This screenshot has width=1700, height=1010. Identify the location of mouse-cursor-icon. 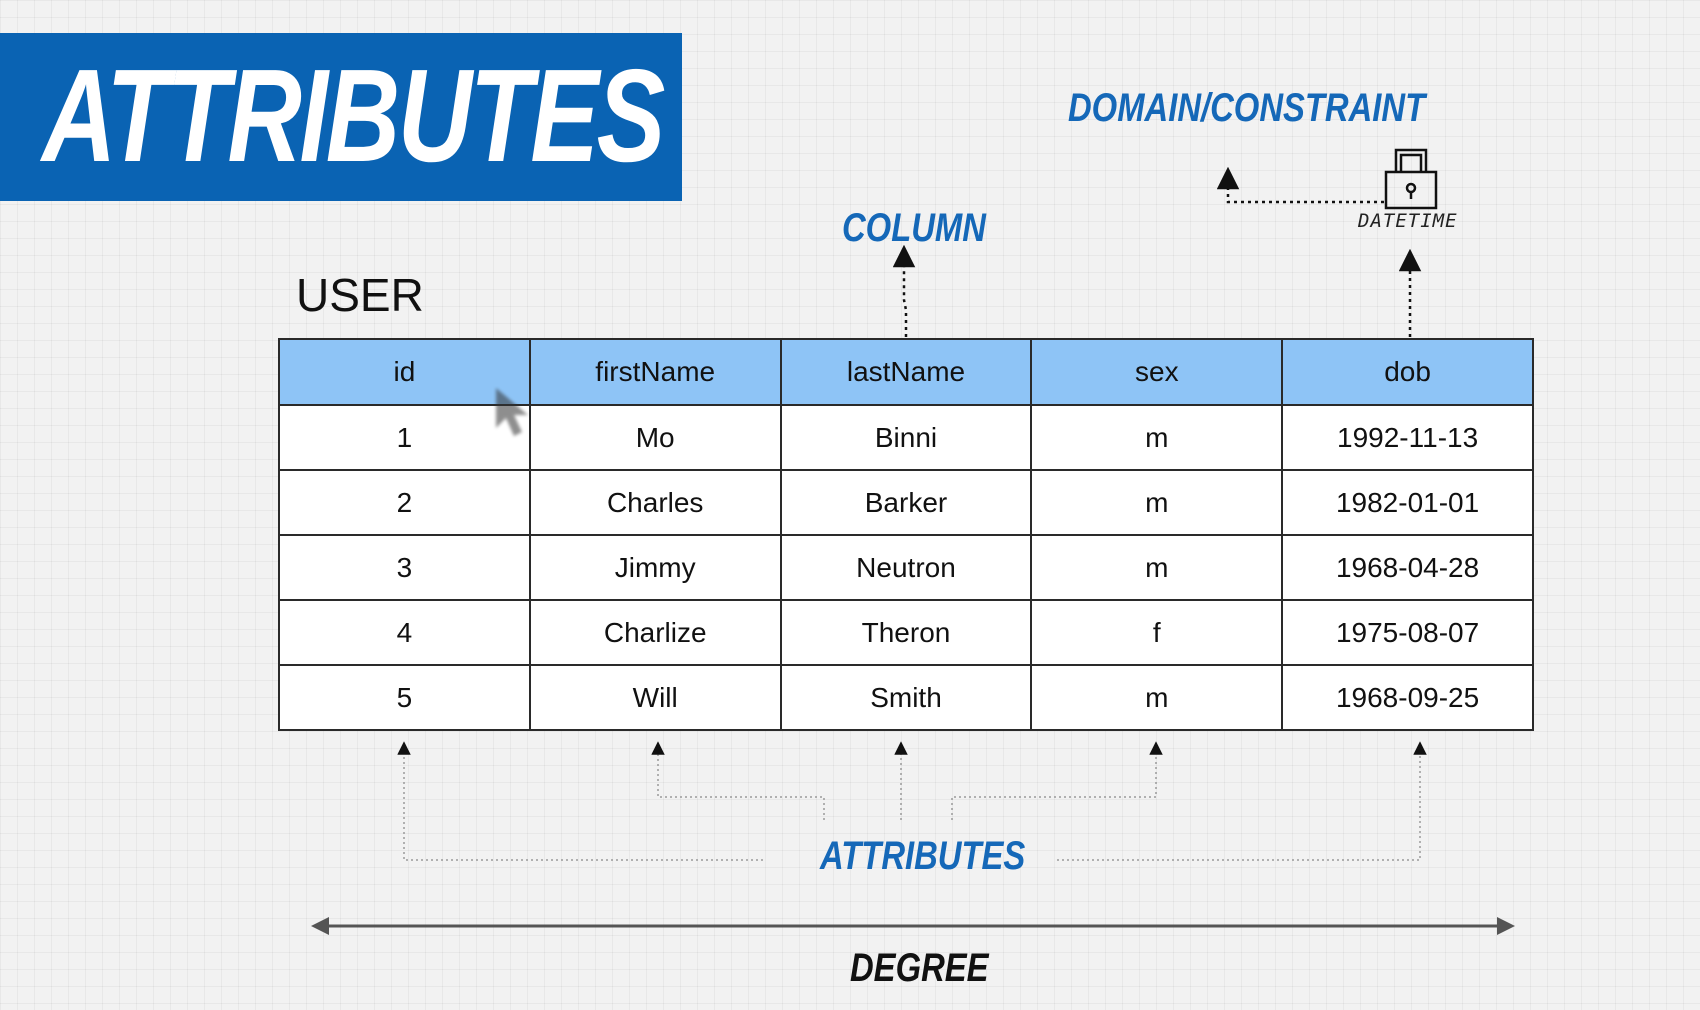
(512, 412).